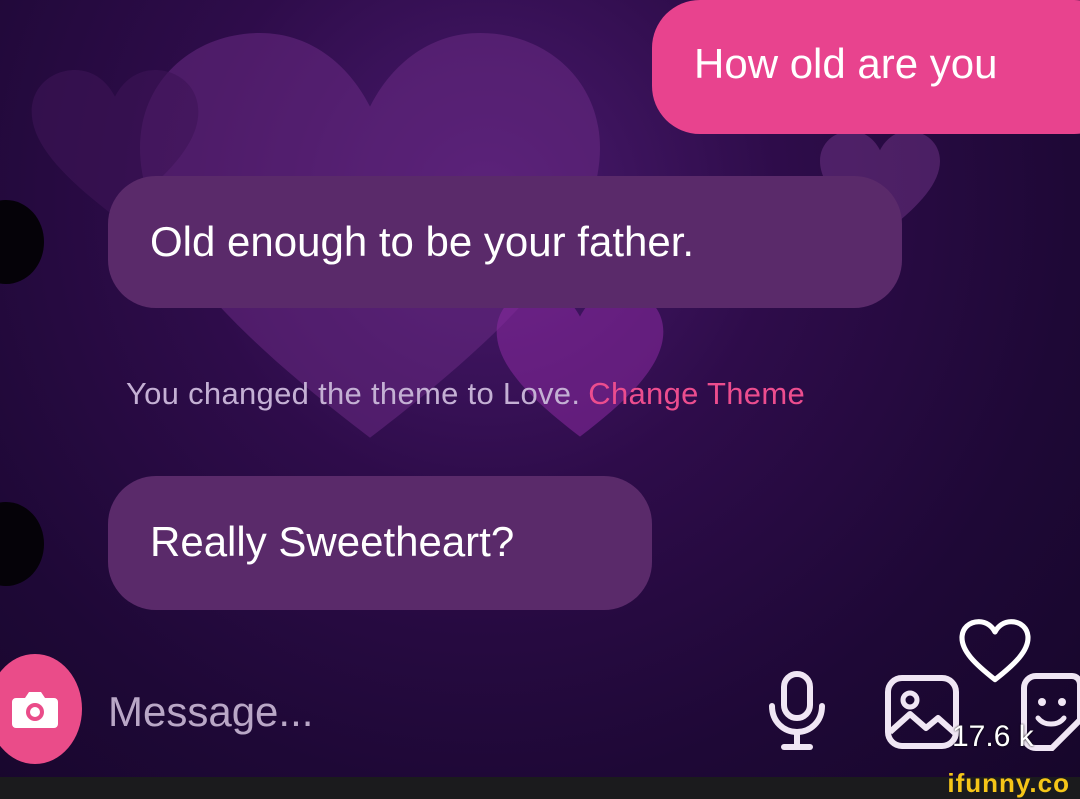 The height and width of the screenshot is (799, 1080). I want to click on camera-button, so click(41, 709).